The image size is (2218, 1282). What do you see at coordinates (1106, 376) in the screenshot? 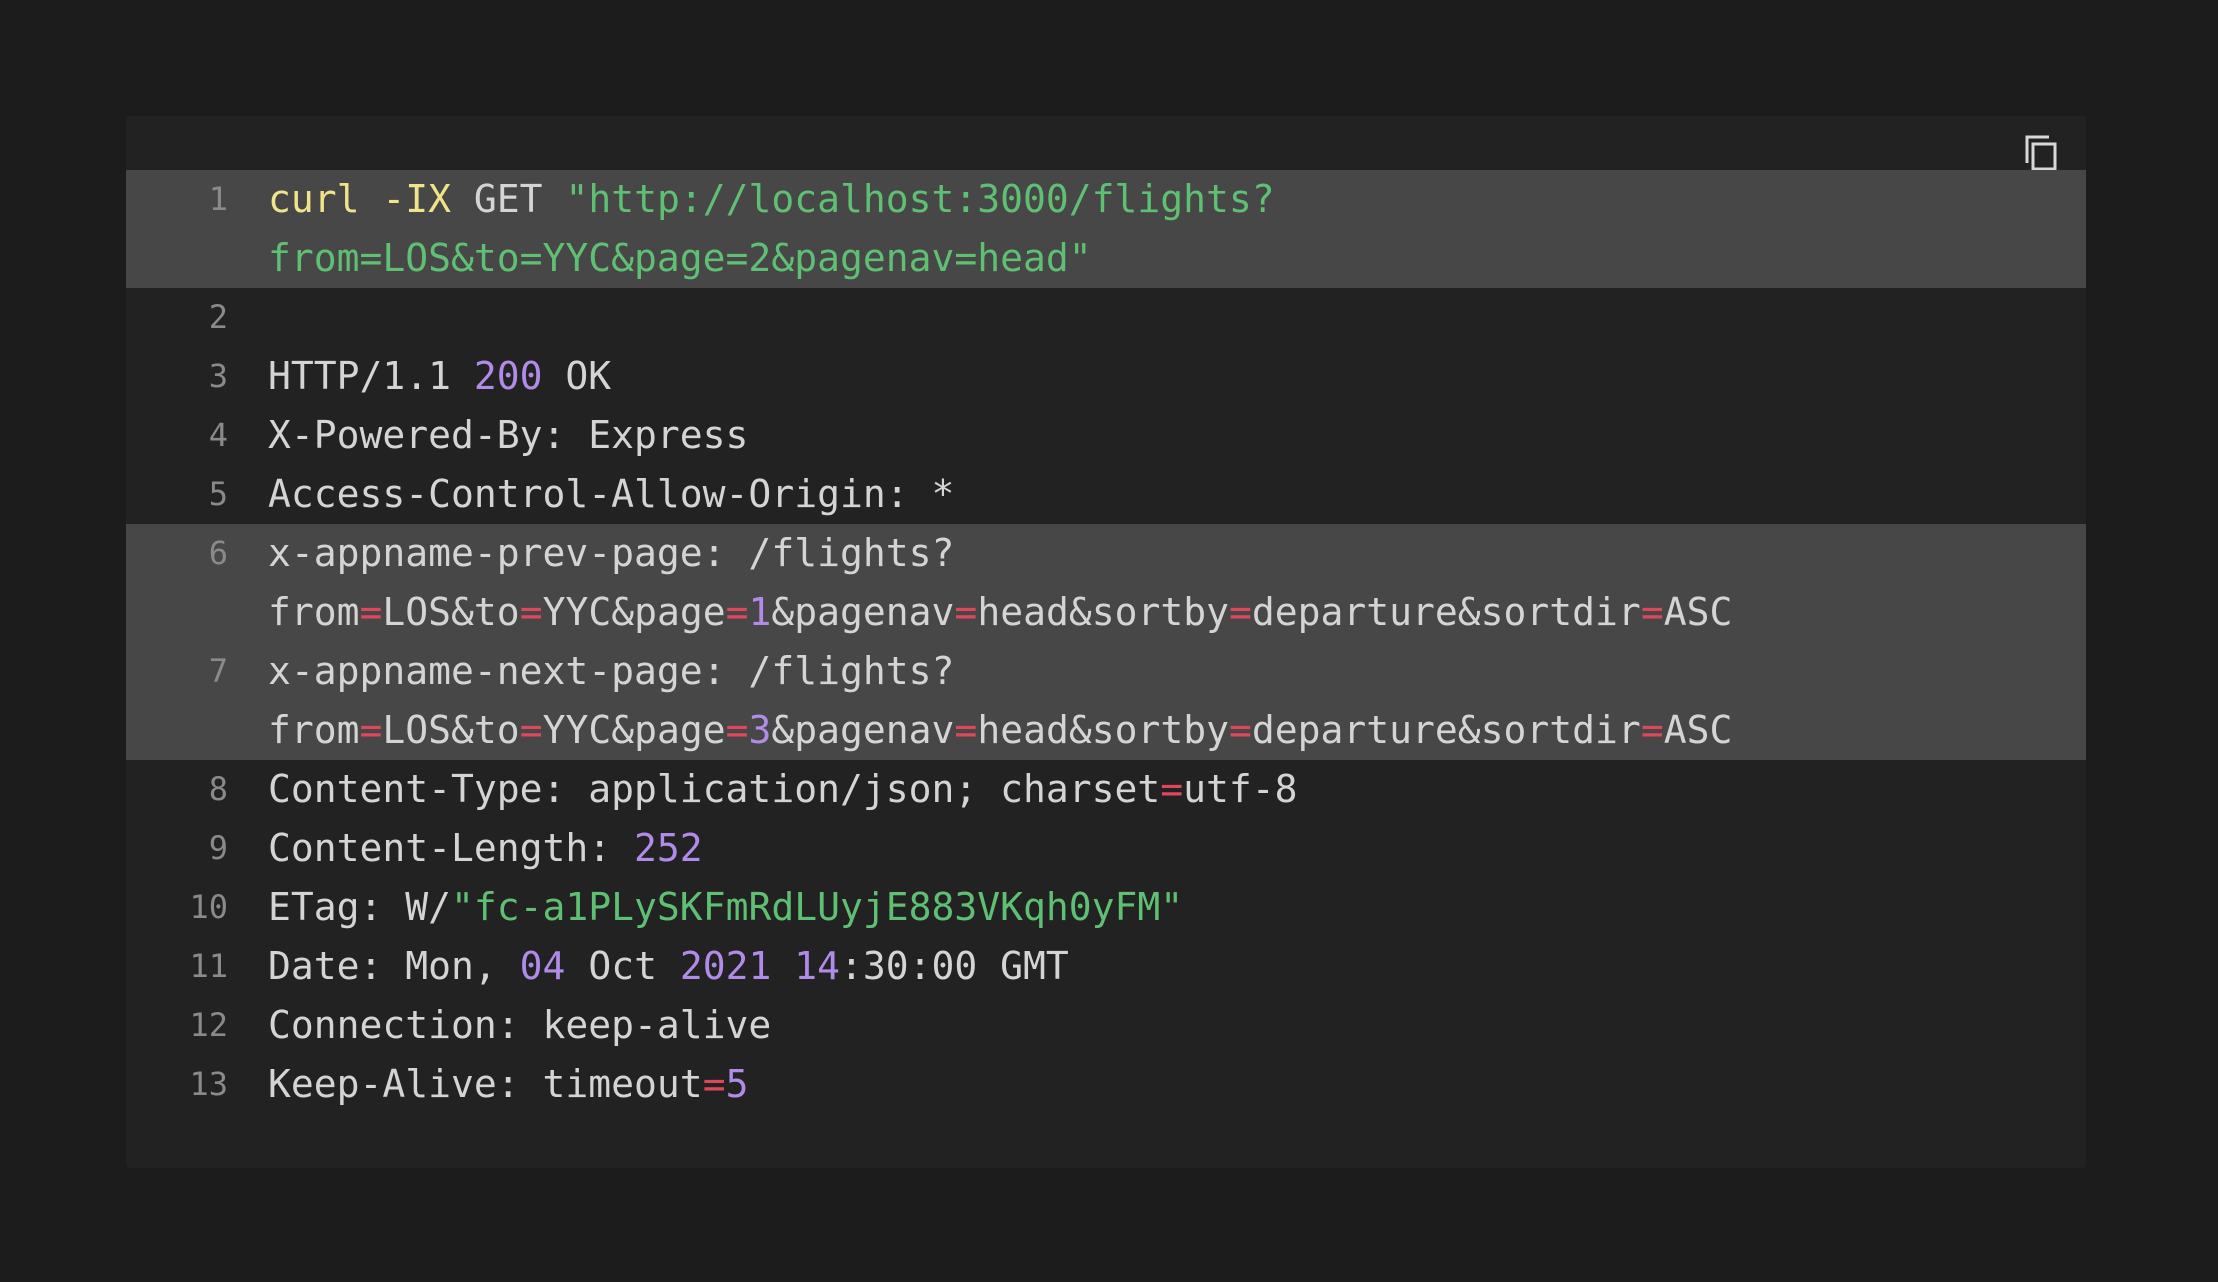
I see `code-line-3: 3 HTTP/1.1 200 OK` at bounding box center [1106, 376].